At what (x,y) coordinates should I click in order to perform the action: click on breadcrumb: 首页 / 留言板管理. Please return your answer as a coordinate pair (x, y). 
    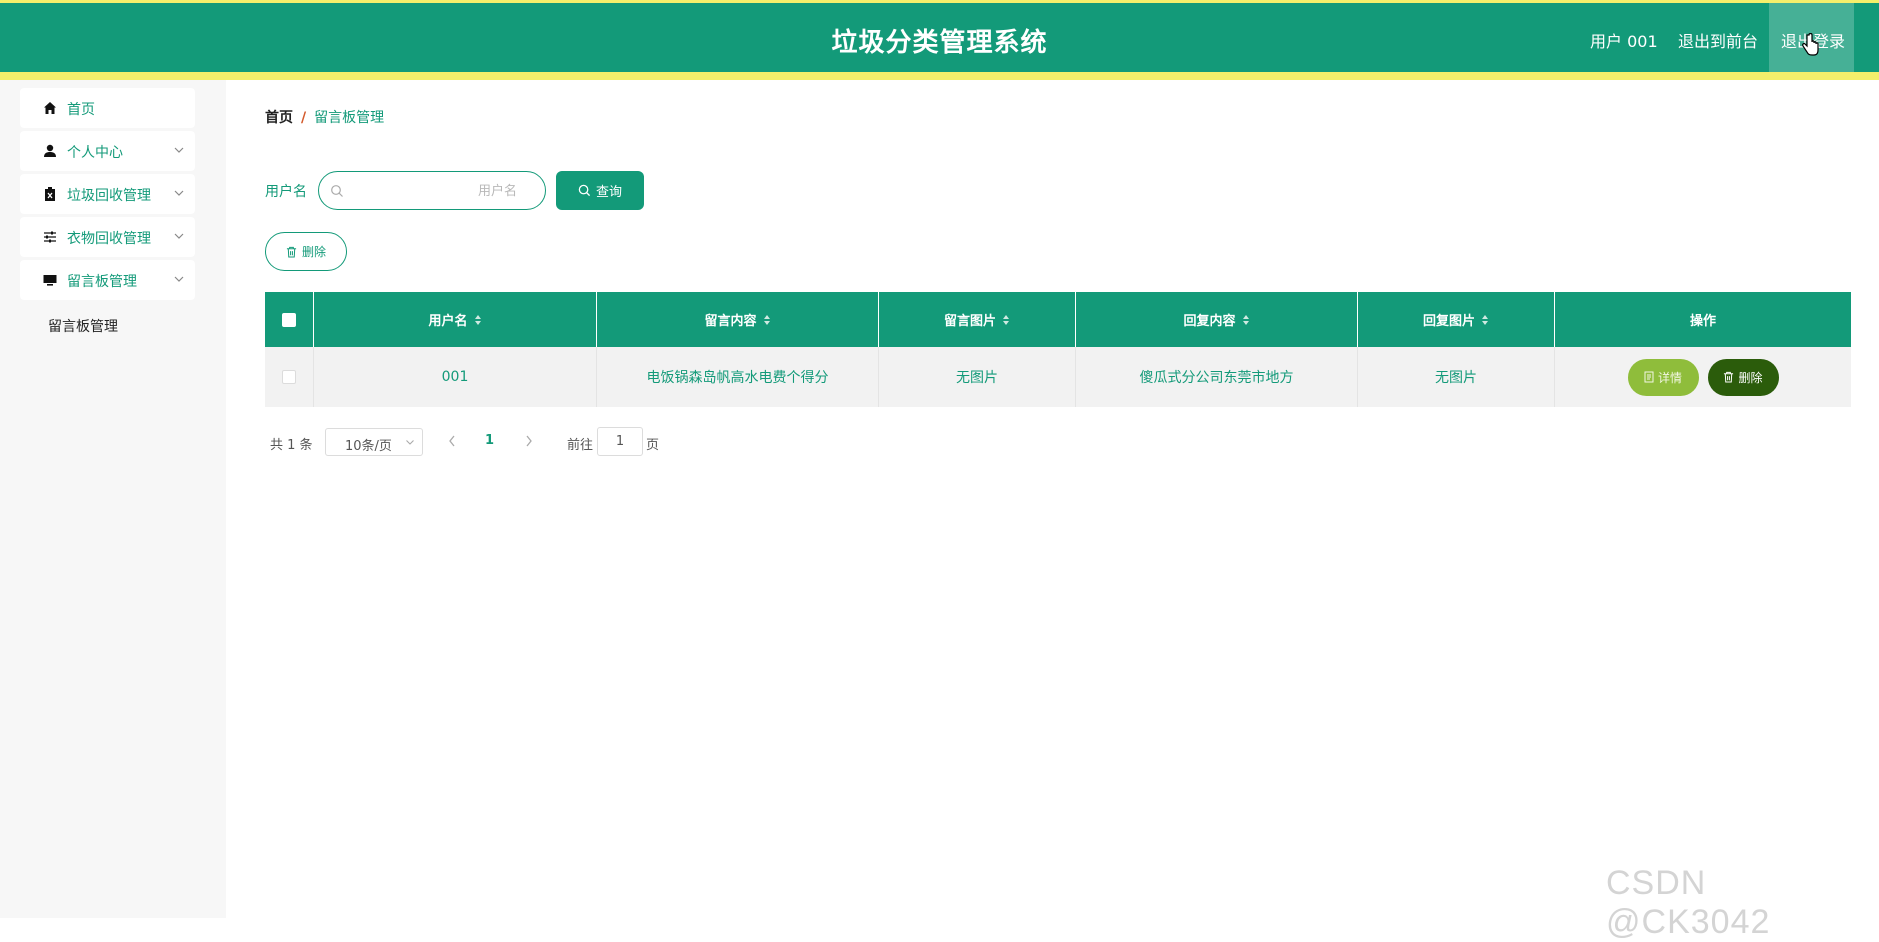
    Looking at the image, I should click on (324, 117).